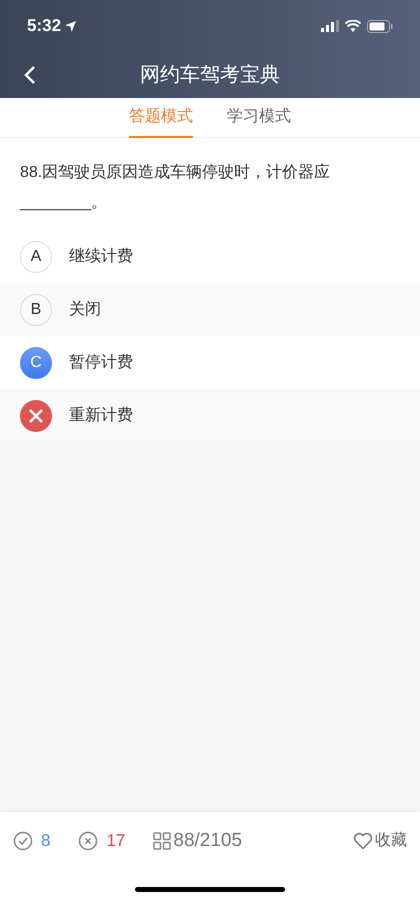 This screenshot has width=420, height=909. I want to click on signal-icon, so click(330, 26).